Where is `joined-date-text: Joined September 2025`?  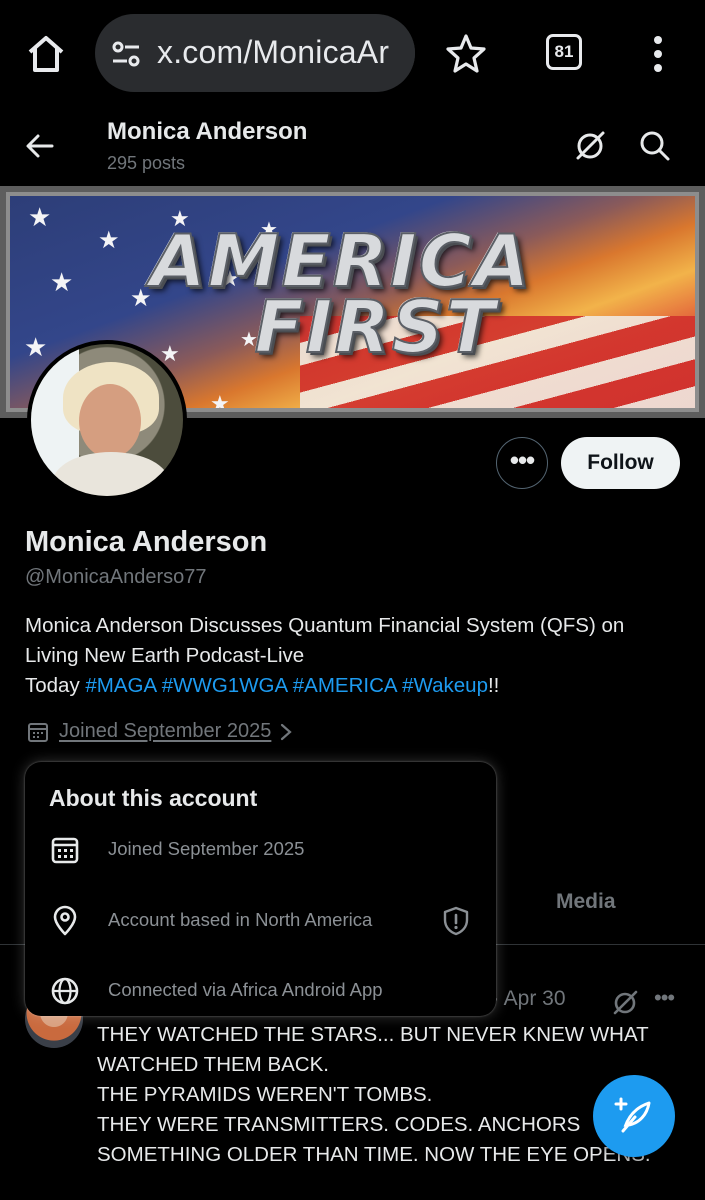 joined-date-text: Joined September 2025 is located at coordinates (165, 731).